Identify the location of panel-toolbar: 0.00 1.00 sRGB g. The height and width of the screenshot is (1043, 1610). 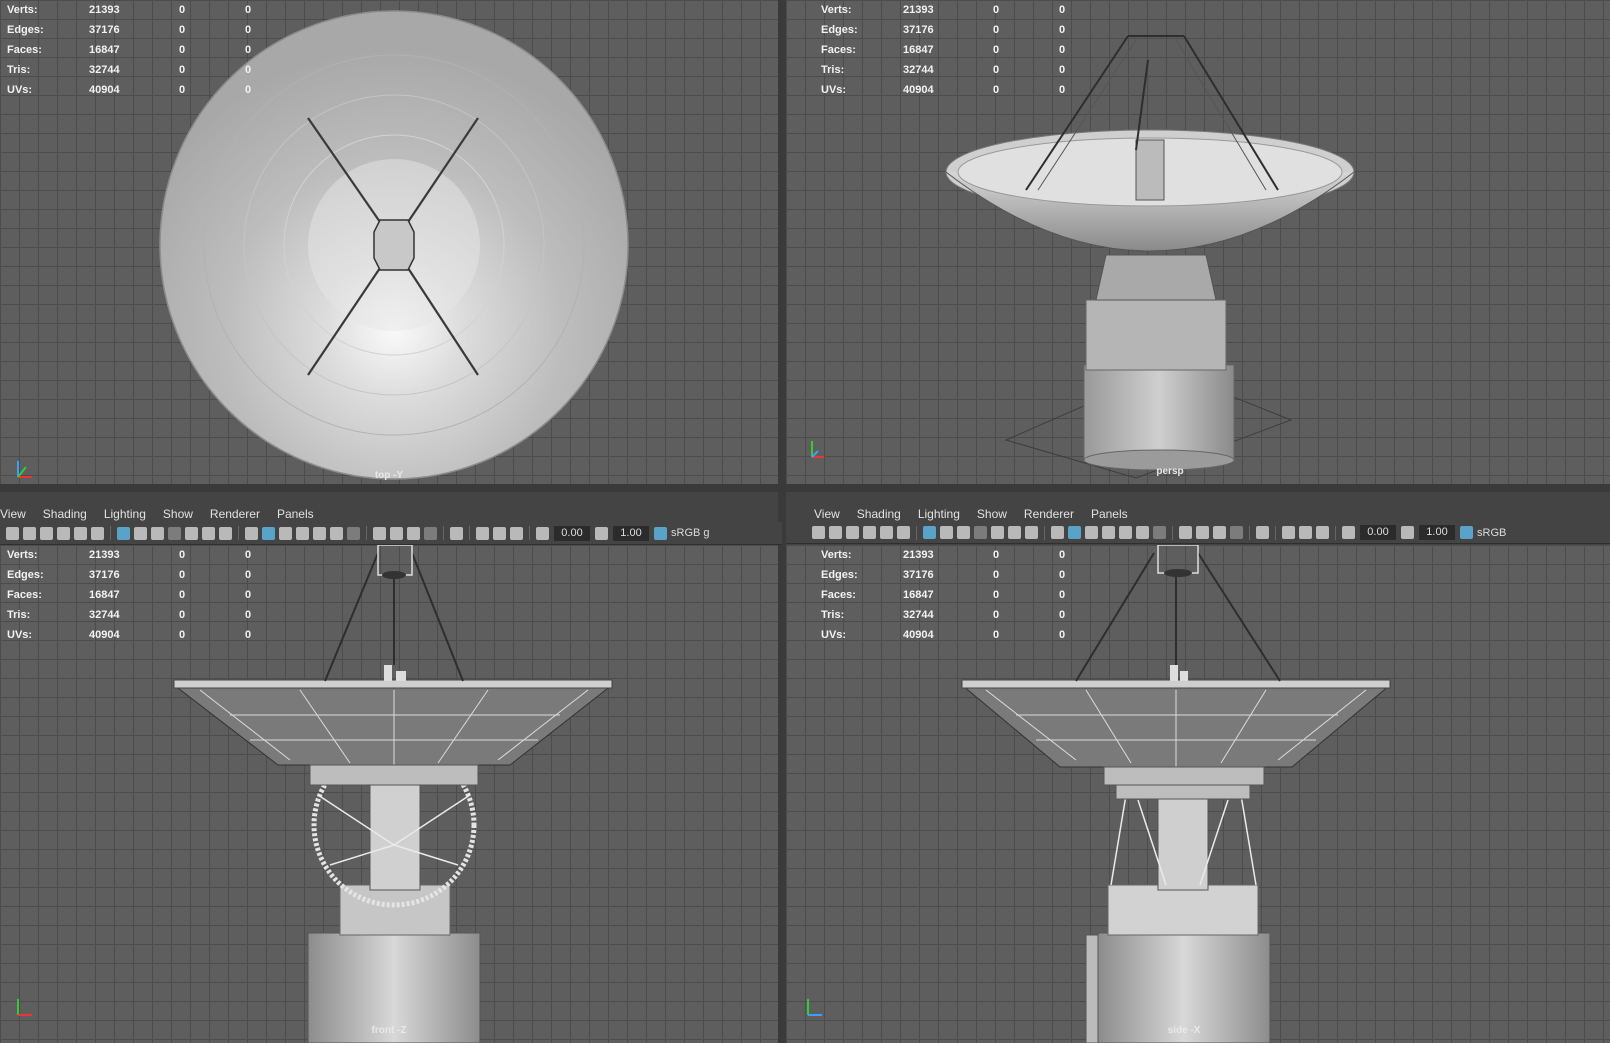
(391, 533).